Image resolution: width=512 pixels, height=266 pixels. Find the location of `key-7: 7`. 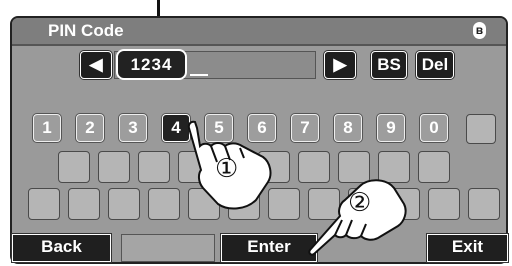

key-7: 7 is located at coordinates (305, 128).